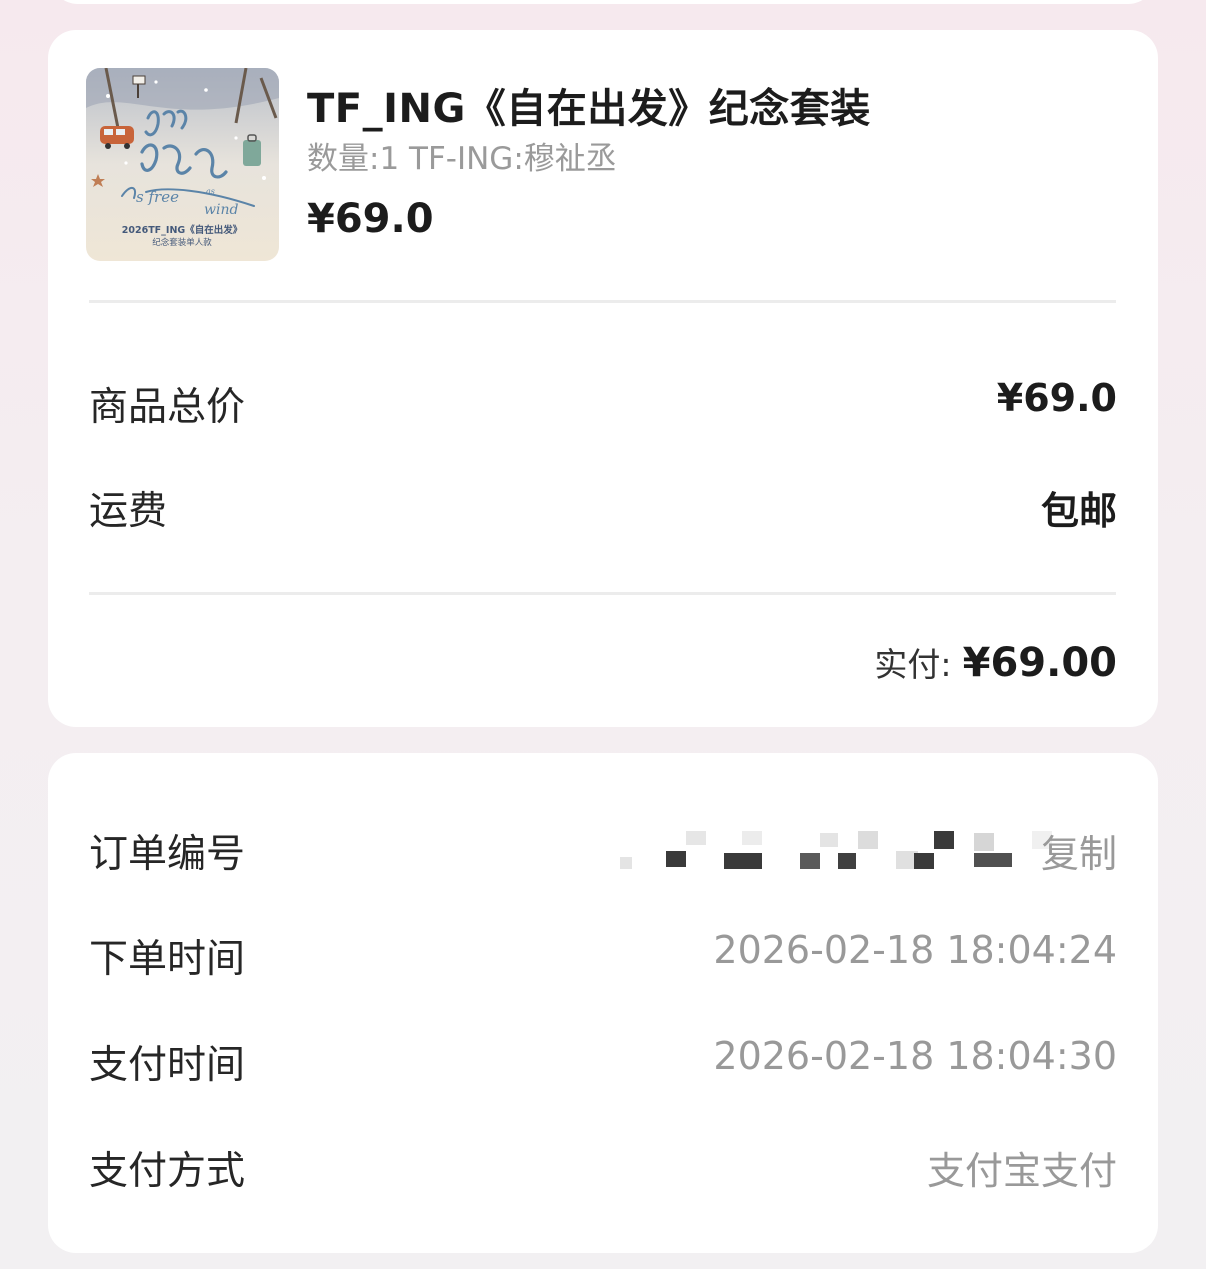 The width and height of the screenshot is (1206, 1269). I want to click on goods-total-label: 商品总价, so click(167, 407).